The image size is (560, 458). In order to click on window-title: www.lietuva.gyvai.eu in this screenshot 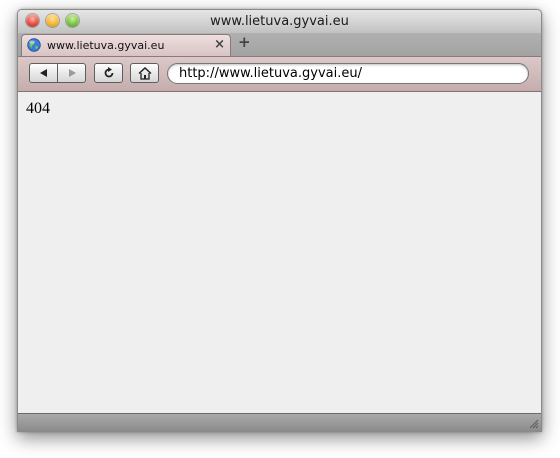, I will do `click(279, 21)`.